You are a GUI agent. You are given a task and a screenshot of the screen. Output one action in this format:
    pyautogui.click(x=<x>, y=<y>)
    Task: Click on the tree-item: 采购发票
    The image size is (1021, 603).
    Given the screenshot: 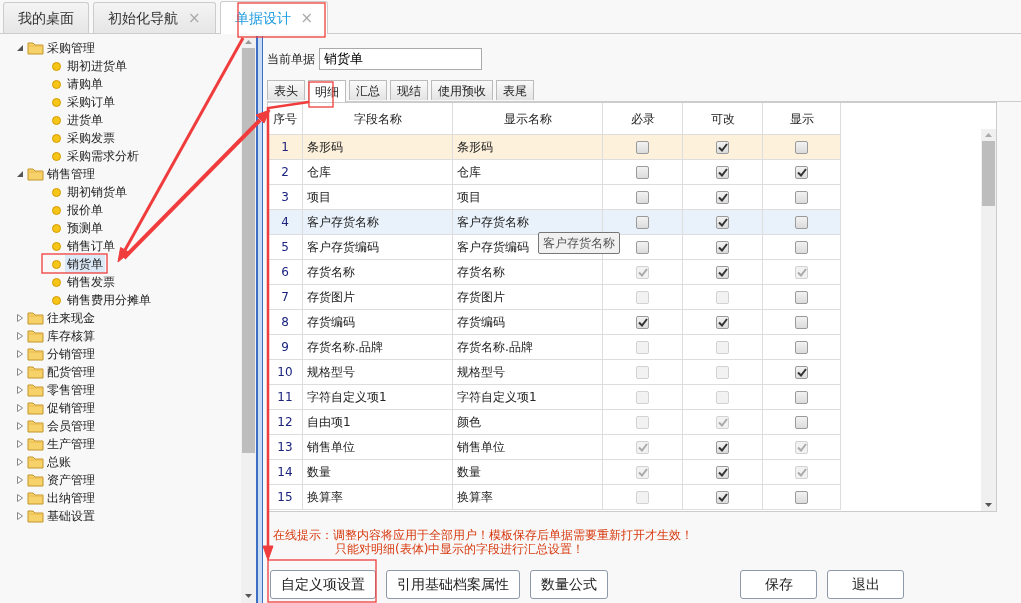 What is the action you would take?
    pyautogui.click(x=91, y=138)
    